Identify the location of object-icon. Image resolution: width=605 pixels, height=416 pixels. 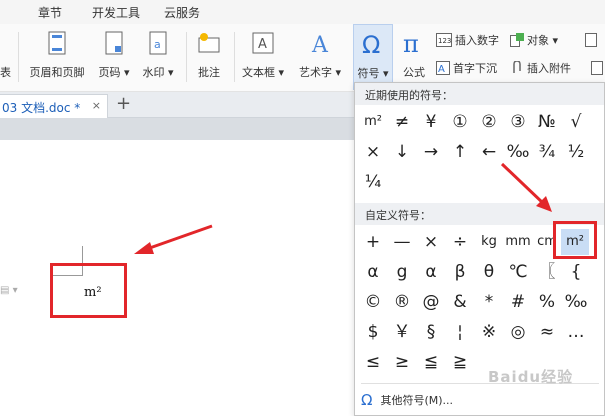
(517, 40).